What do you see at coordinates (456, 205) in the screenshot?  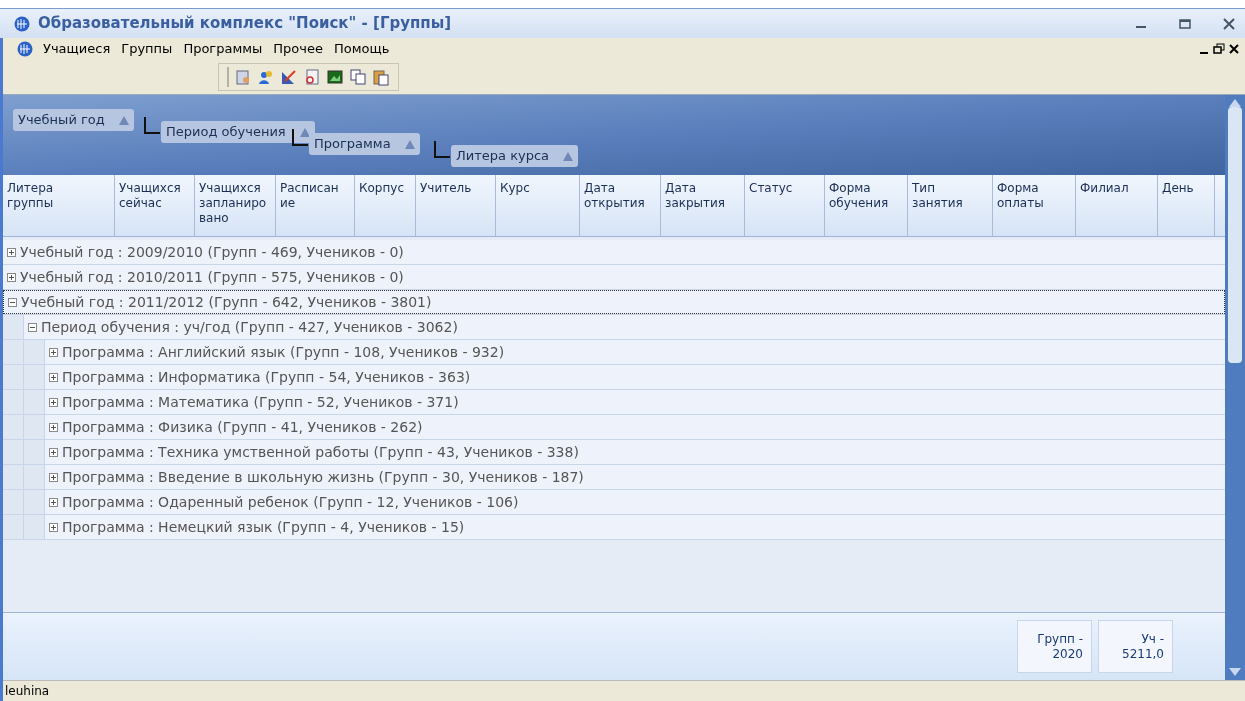 I see `column-header: Учитель` at bounding box center [456, 205].